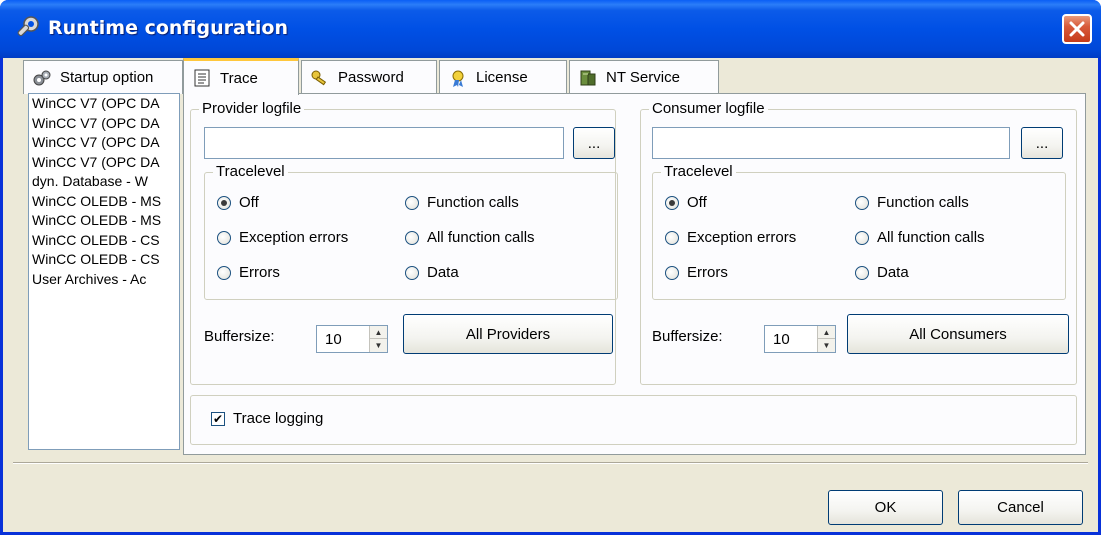 This screenshot has height=535, width=1101. What do you see at coordinates (384, 143) in the screenshot?
I see `provider-logfile-input` at bounding box center [384, 143].